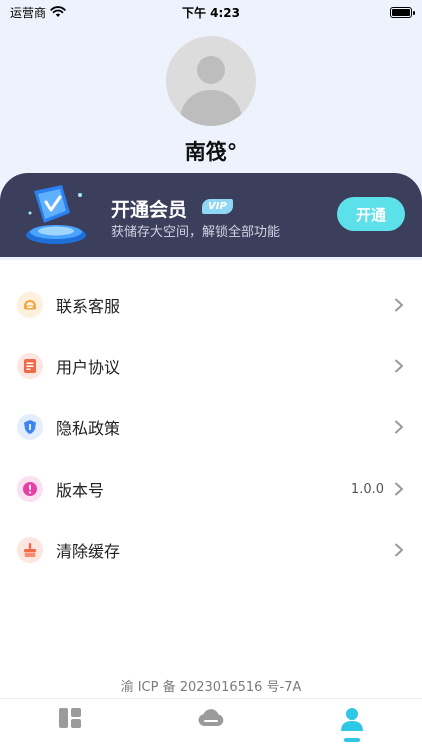 The image size is (422, 750). What do you see at coordinates (196, 232) in the screenshot?
I see `vip-subtitle: 获储存大空间，解锁全部功能` at bounding box center [196, 232].